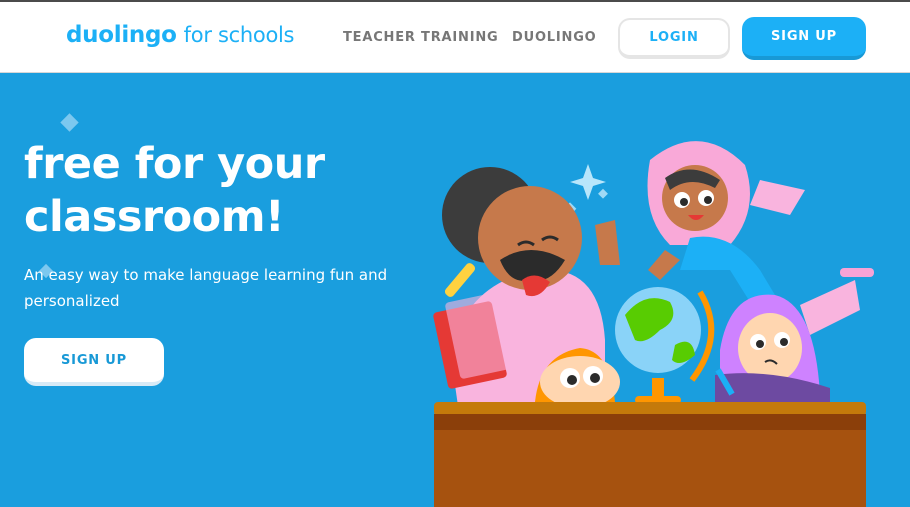 This screenshot has height=507, width=910. What do you see at coordinates (94, 362) in the screenshot?
I see `hero-signup-button: SIGN UP` at bounding box center [94, 362].